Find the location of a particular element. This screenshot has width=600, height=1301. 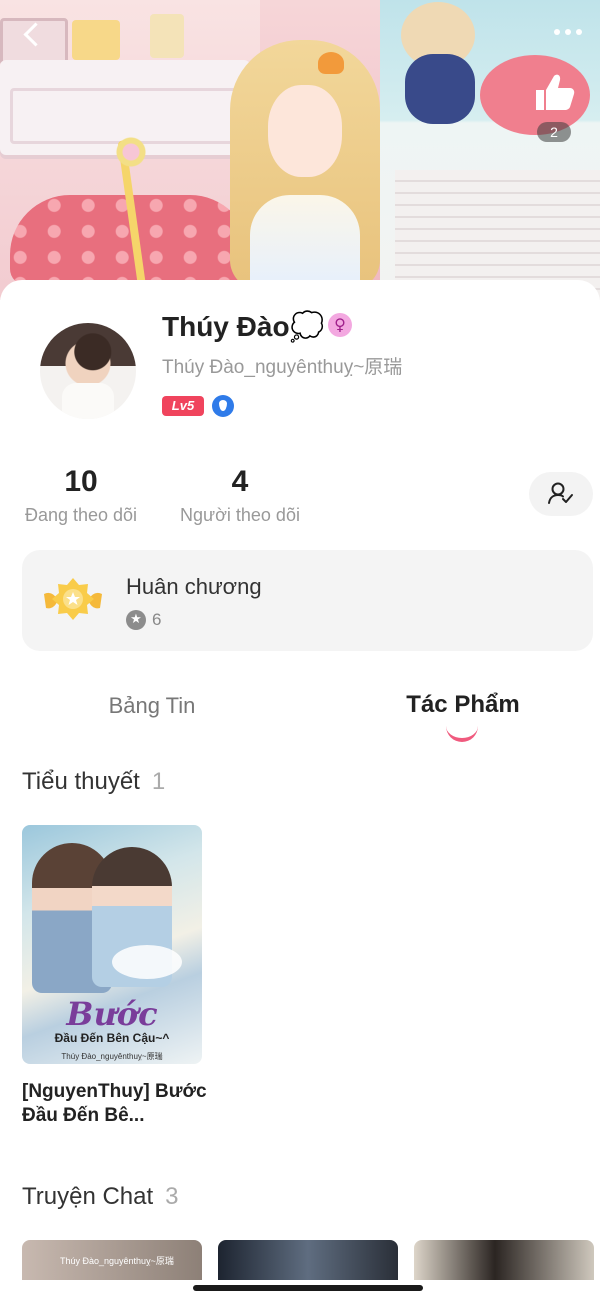

banner-teddy-bear is located at coordinates (441, 67).